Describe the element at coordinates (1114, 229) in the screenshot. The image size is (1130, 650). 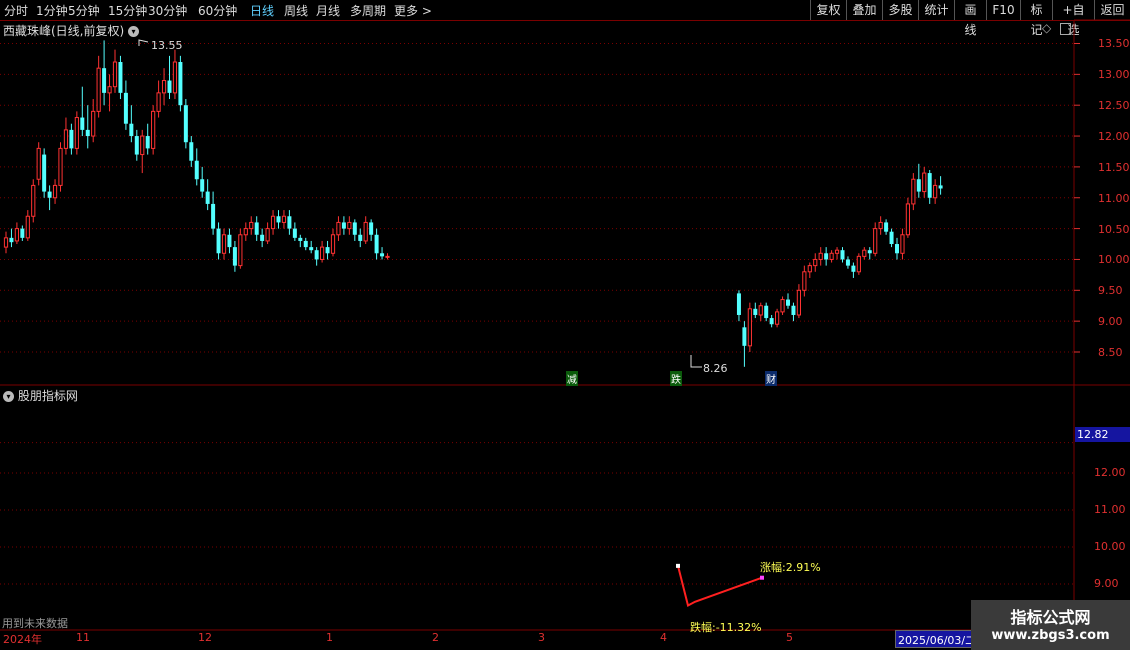
I see `y-tick: 10.50` at that location.